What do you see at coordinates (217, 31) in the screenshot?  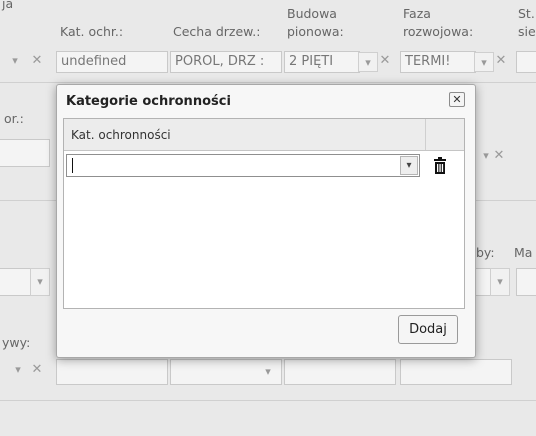 I see `label-cecha-drzew: Cecha drzew.:` at bounding box center [217, 31].